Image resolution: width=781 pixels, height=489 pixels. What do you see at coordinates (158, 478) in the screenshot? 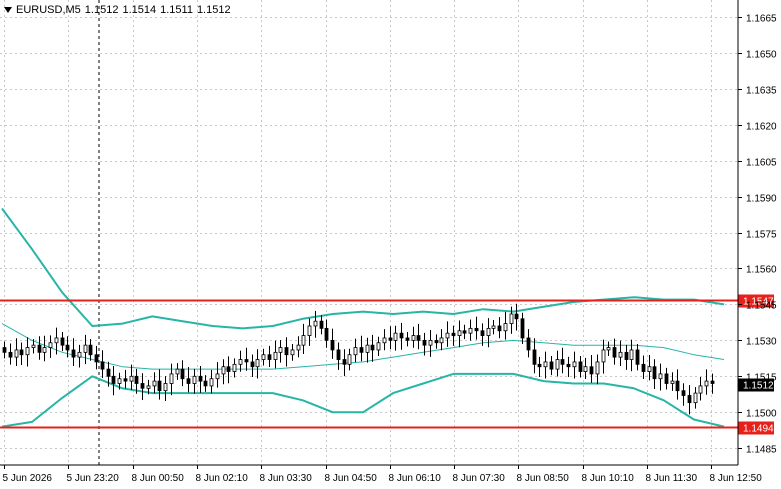
I see `time-tick-label: 8 Jun 00:50` at bounding box center [158, 478].